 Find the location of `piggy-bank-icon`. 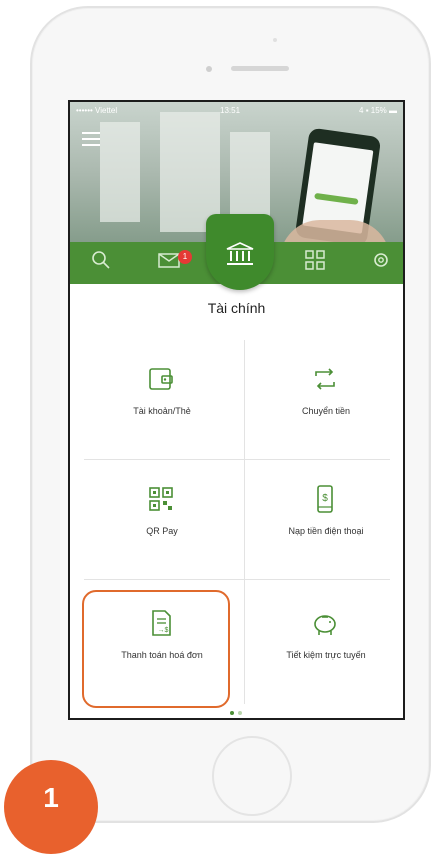

piggy-bank-icon is located at coordinates (325, 623).